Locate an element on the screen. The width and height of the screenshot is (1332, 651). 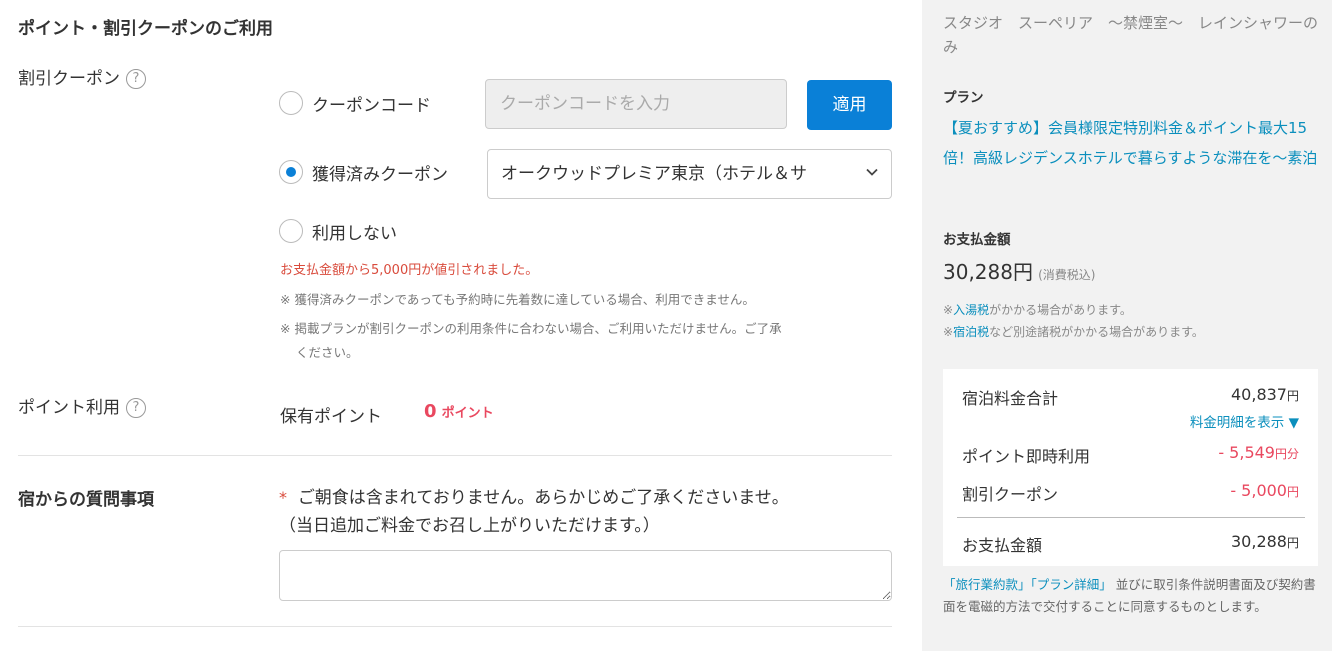
total-tax-note: (消費税込) is located at coordinates (1067, 275).